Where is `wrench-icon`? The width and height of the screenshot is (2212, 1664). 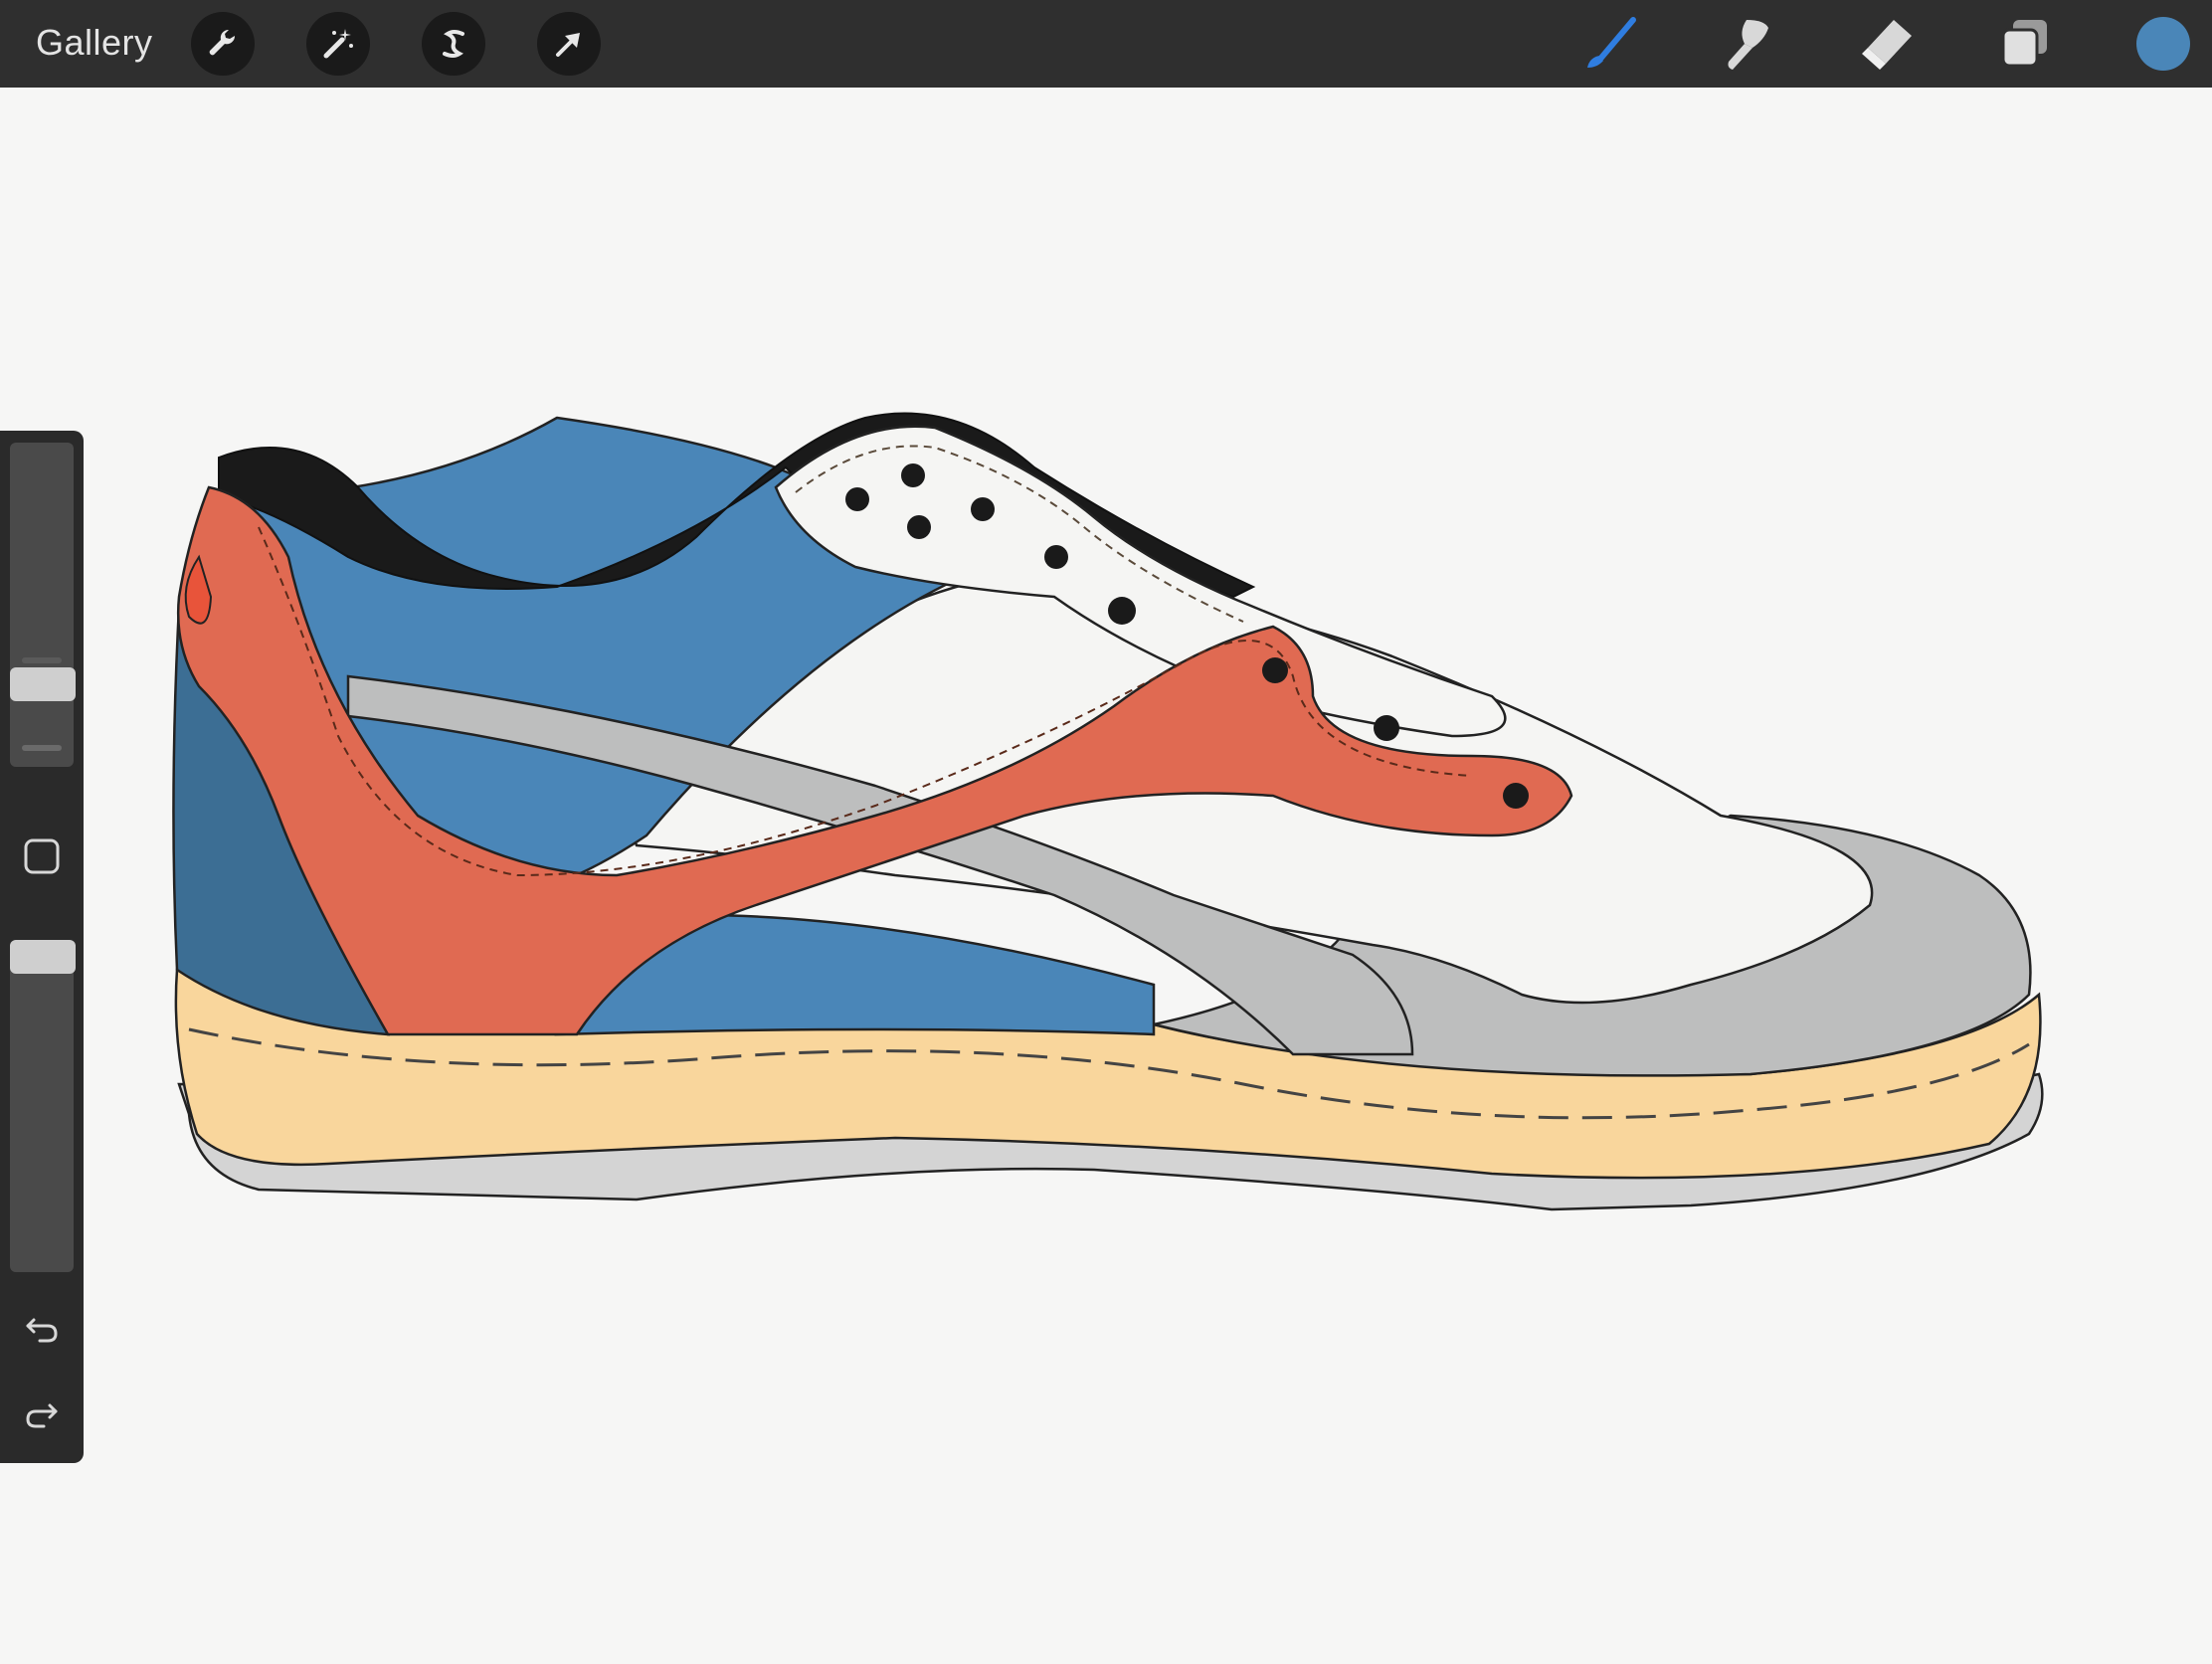 wrench-icon is located at coordinates (222, 42).